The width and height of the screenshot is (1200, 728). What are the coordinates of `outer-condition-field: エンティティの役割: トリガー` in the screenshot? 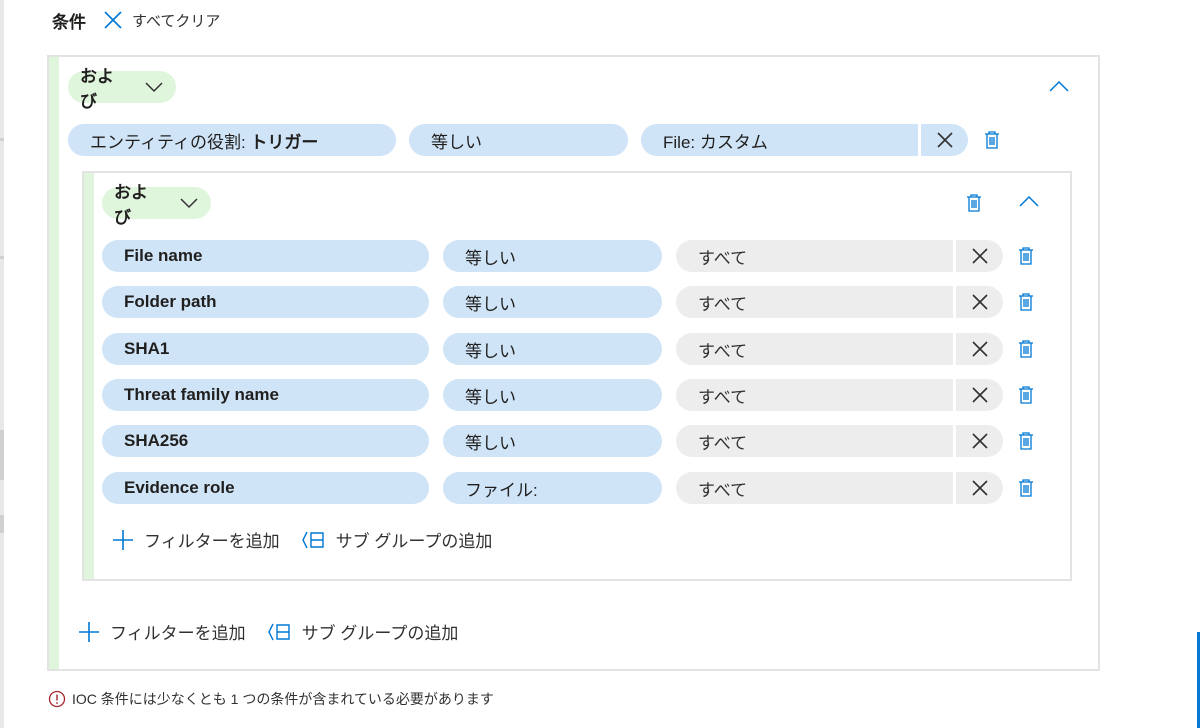 It's located at (232, 140).